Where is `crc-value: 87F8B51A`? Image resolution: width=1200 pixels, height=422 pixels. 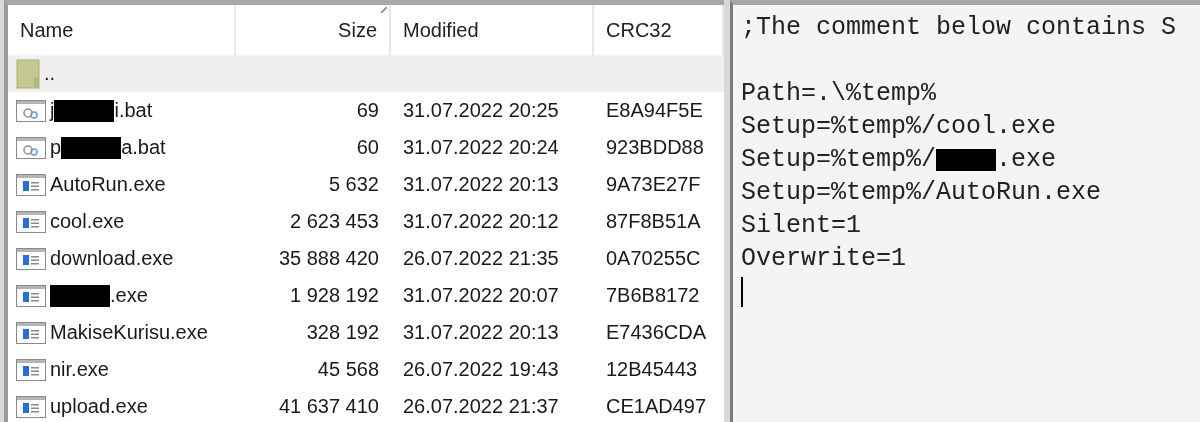 crc-value: 87F8B51A is located at coordinates (653, 221).